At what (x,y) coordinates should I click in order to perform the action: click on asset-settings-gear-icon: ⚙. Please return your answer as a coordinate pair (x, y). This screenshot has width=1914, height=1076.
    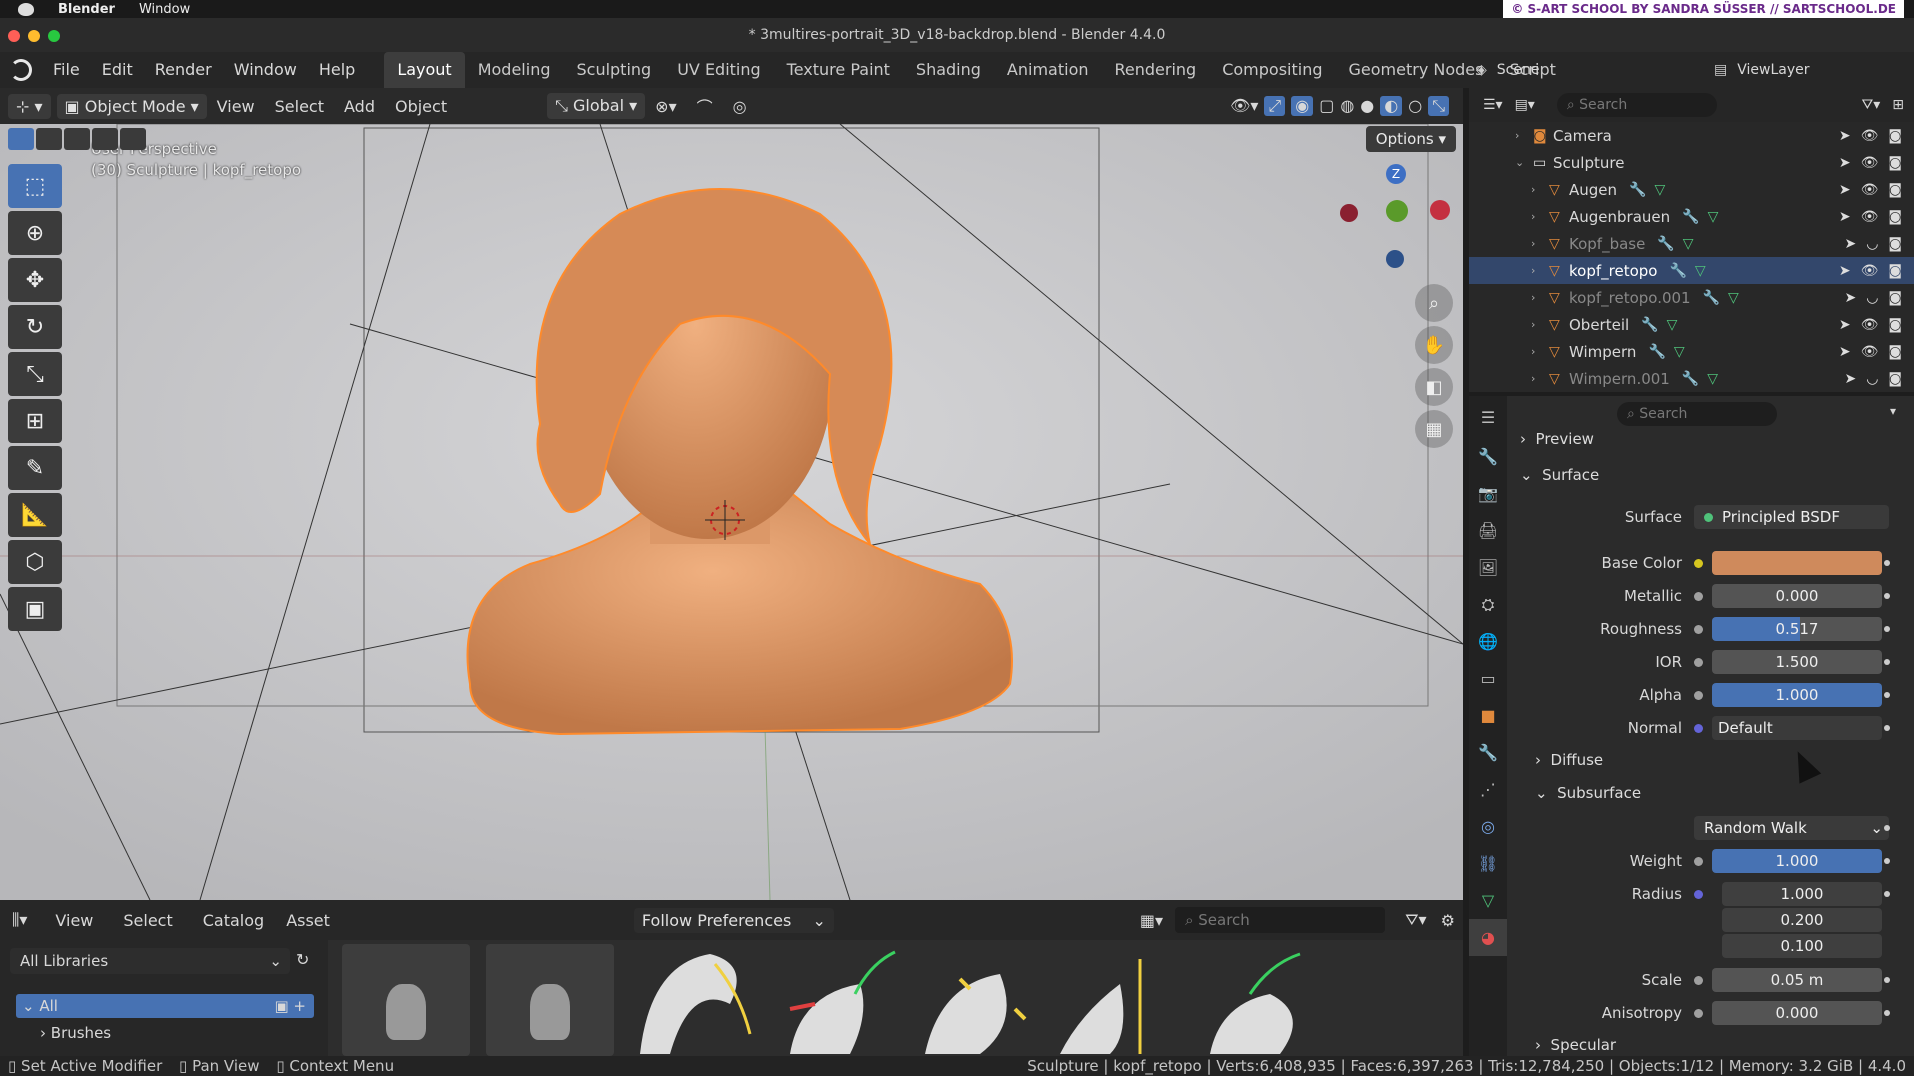
    Looking at the image, I should click on (1448, 920).